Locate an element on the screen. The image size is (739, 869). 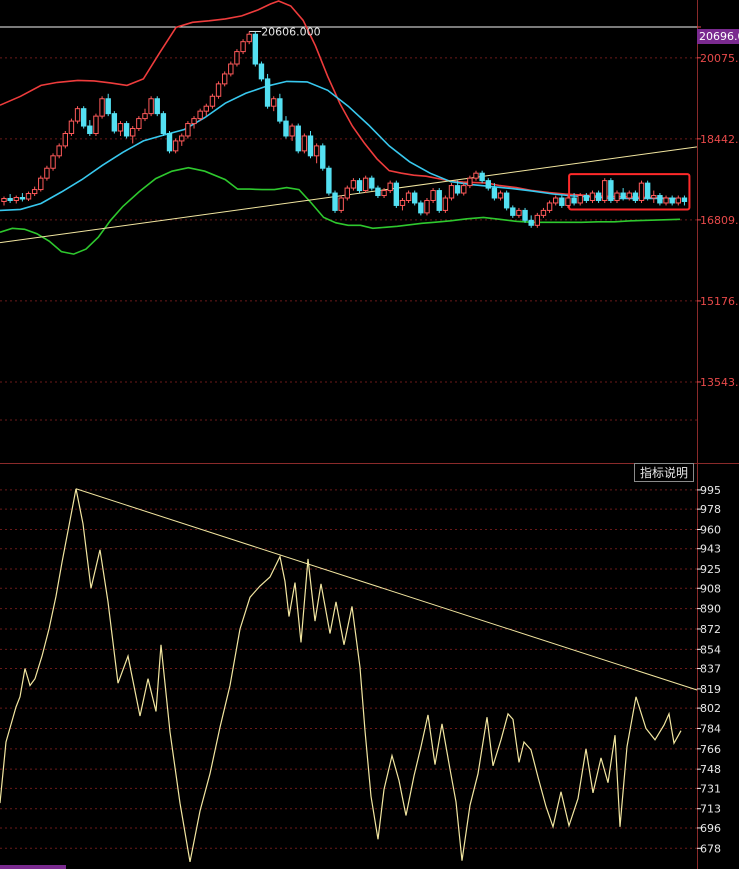
price-tick-label: 16809. is located at coordinates (719, 220).